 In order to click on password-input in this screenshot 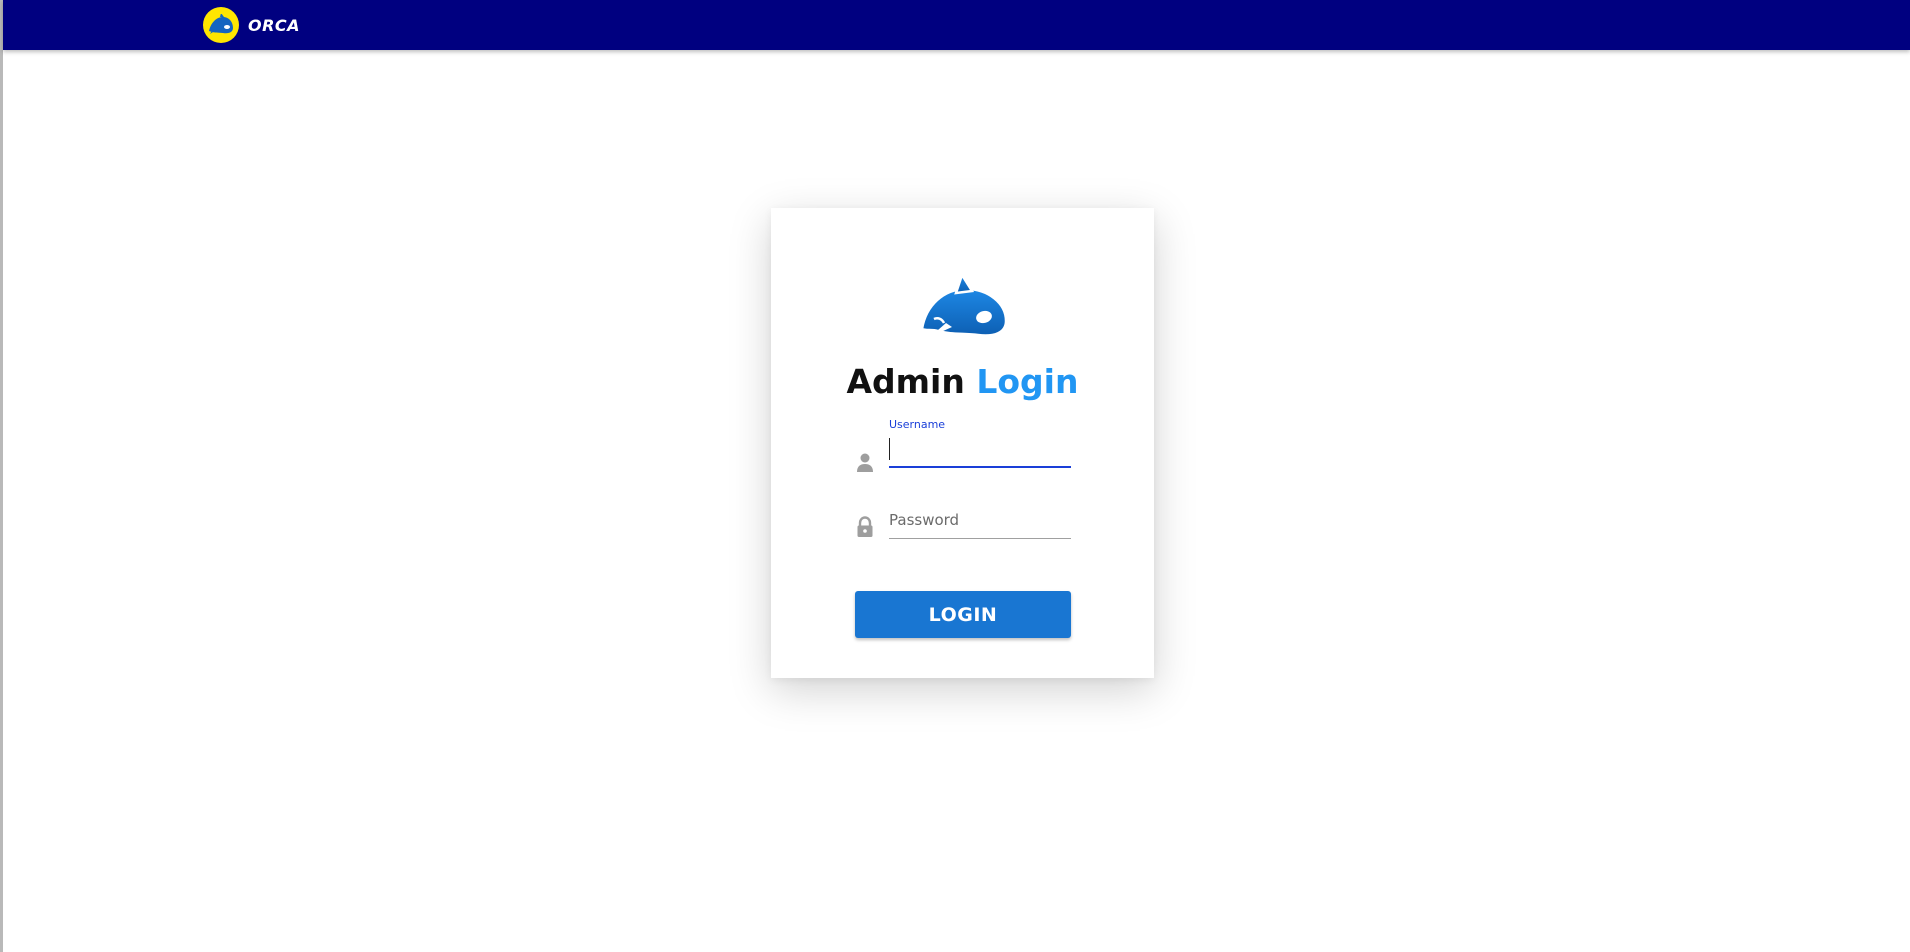, I will do `click(980, 523)`.